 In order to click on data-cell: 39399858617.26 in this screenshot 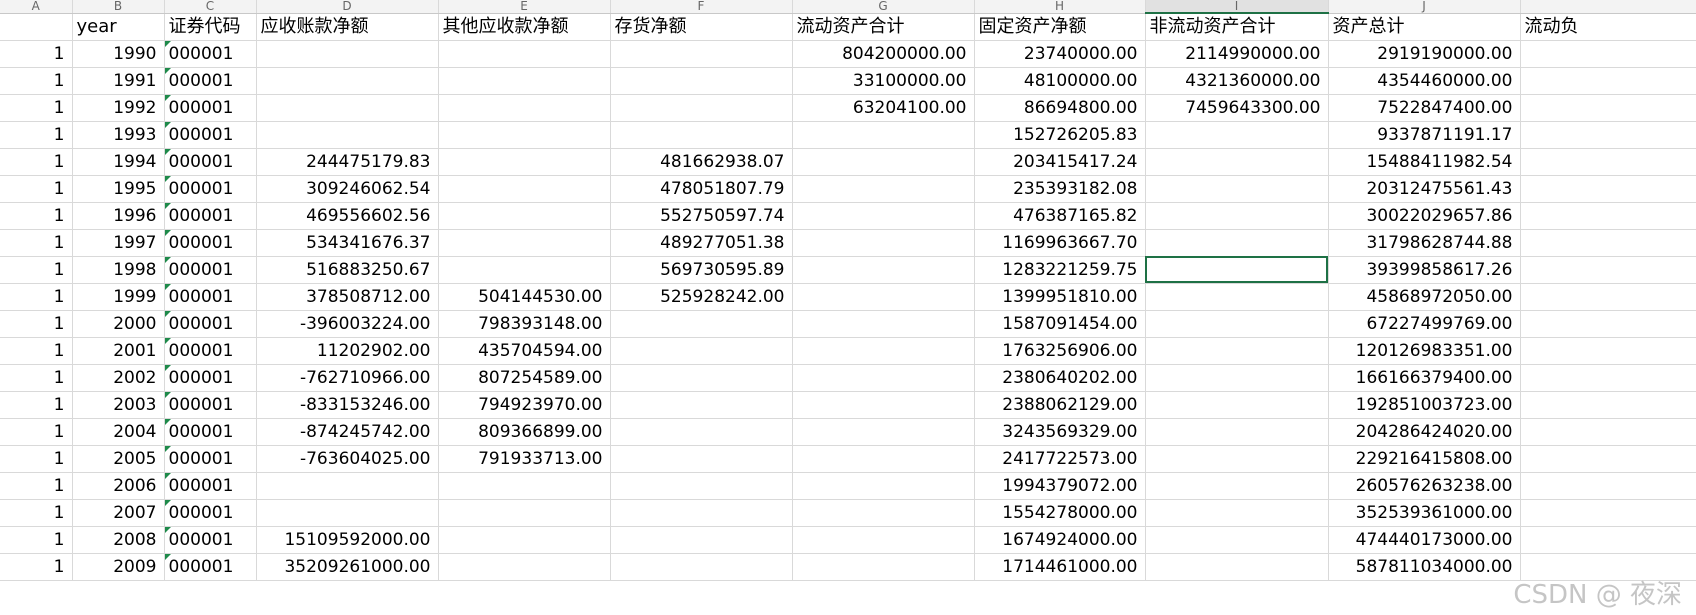, I will do `click(1424, 270)`.